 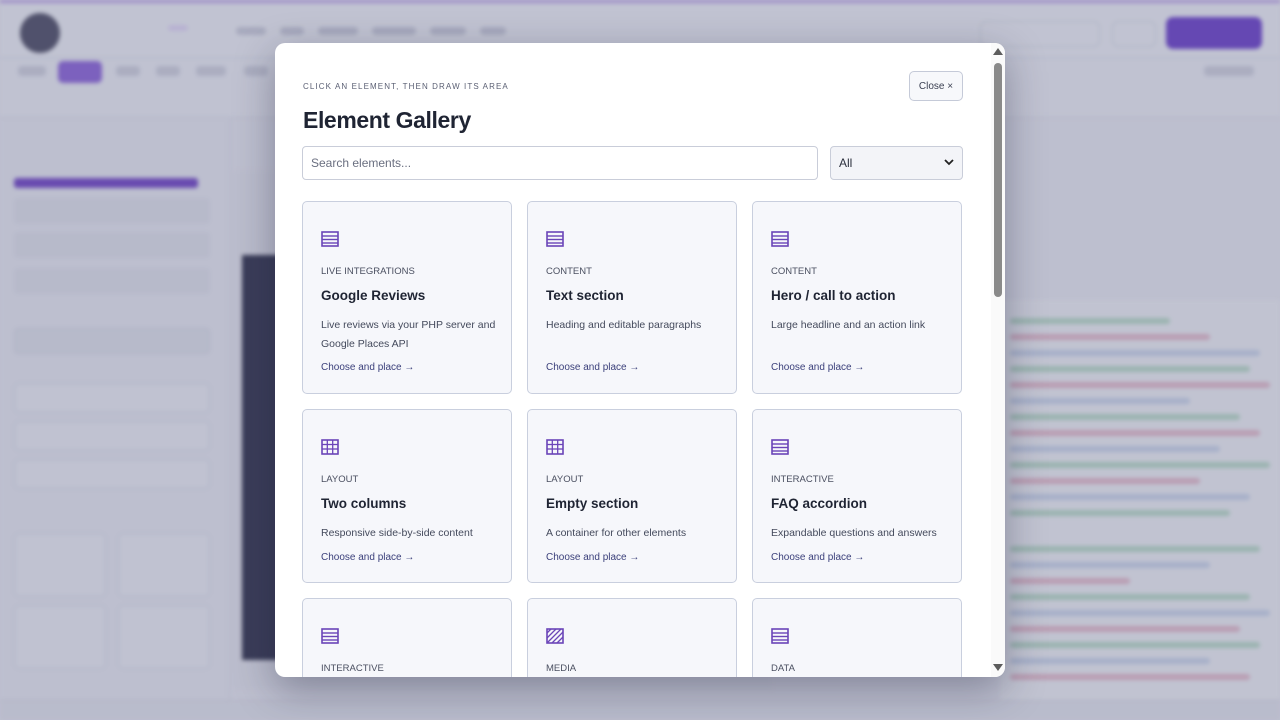 What do you see at coordinates (406, 86) in the screenshot?
I see `modal-instruction: CLICK AN ELEMENT, THEN DRAW ITS AREA` at bounding box center [406, 86].